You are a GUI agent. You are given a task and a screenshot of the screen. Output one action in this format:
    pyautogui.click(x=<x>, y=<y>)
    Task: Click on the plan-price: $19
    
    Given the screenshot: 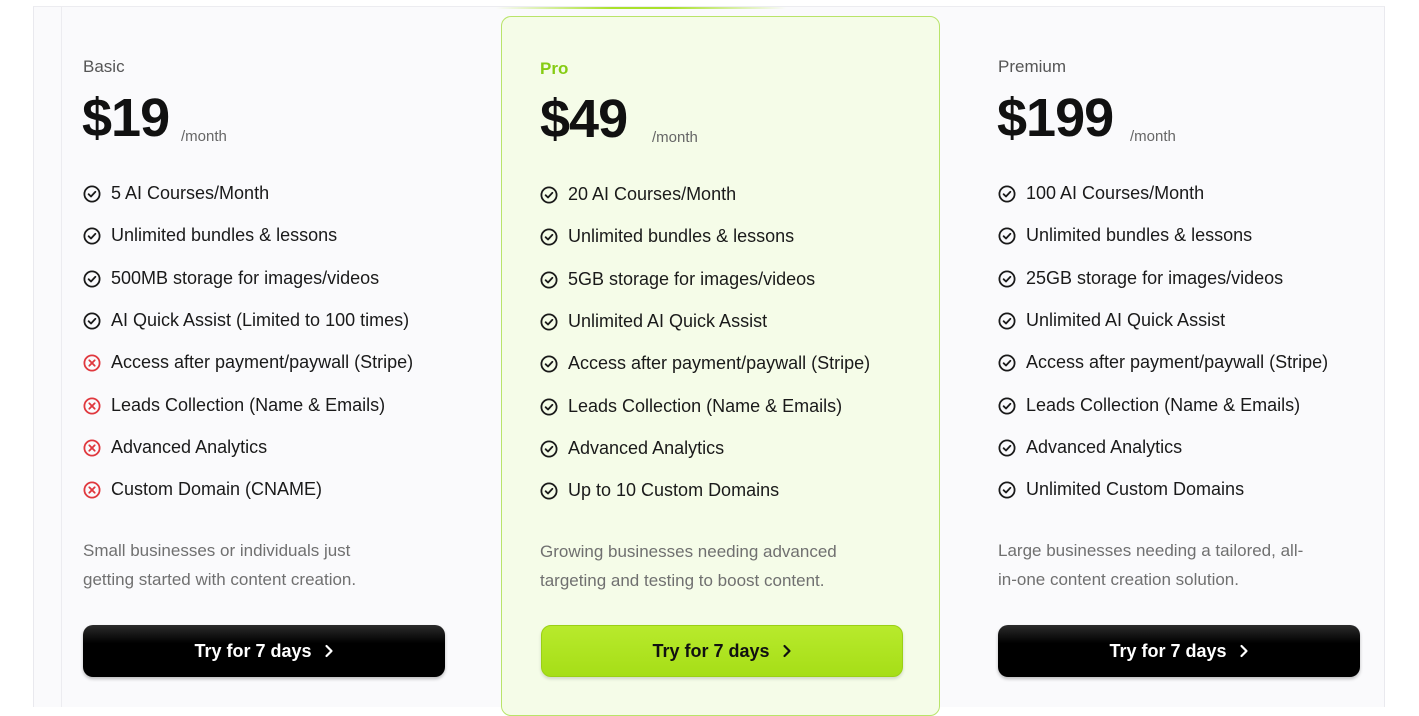 What is the action you would take?
    pyautogui.click(x=126, y=118)
    